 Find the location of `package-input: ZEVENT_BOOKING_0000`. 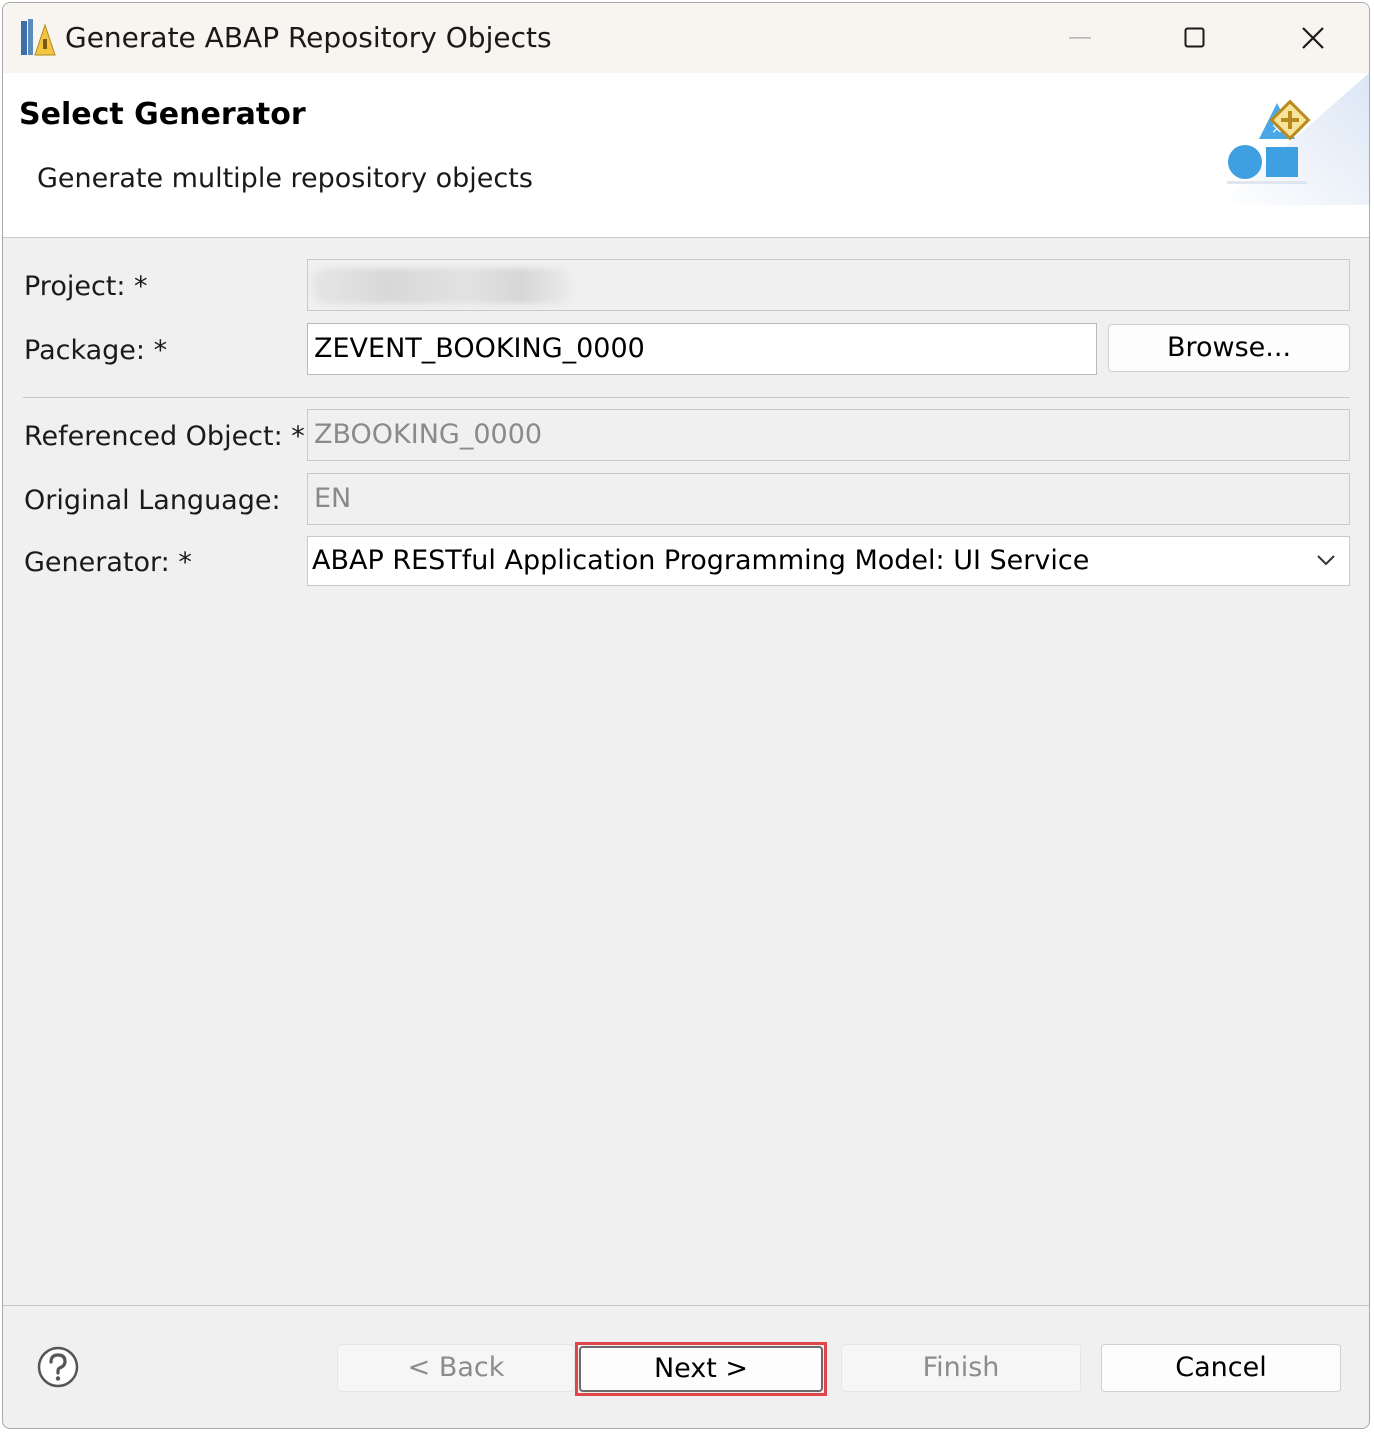

package-input: ZEVENT_BOOKING_0000 is located at coordinates (702, 349).